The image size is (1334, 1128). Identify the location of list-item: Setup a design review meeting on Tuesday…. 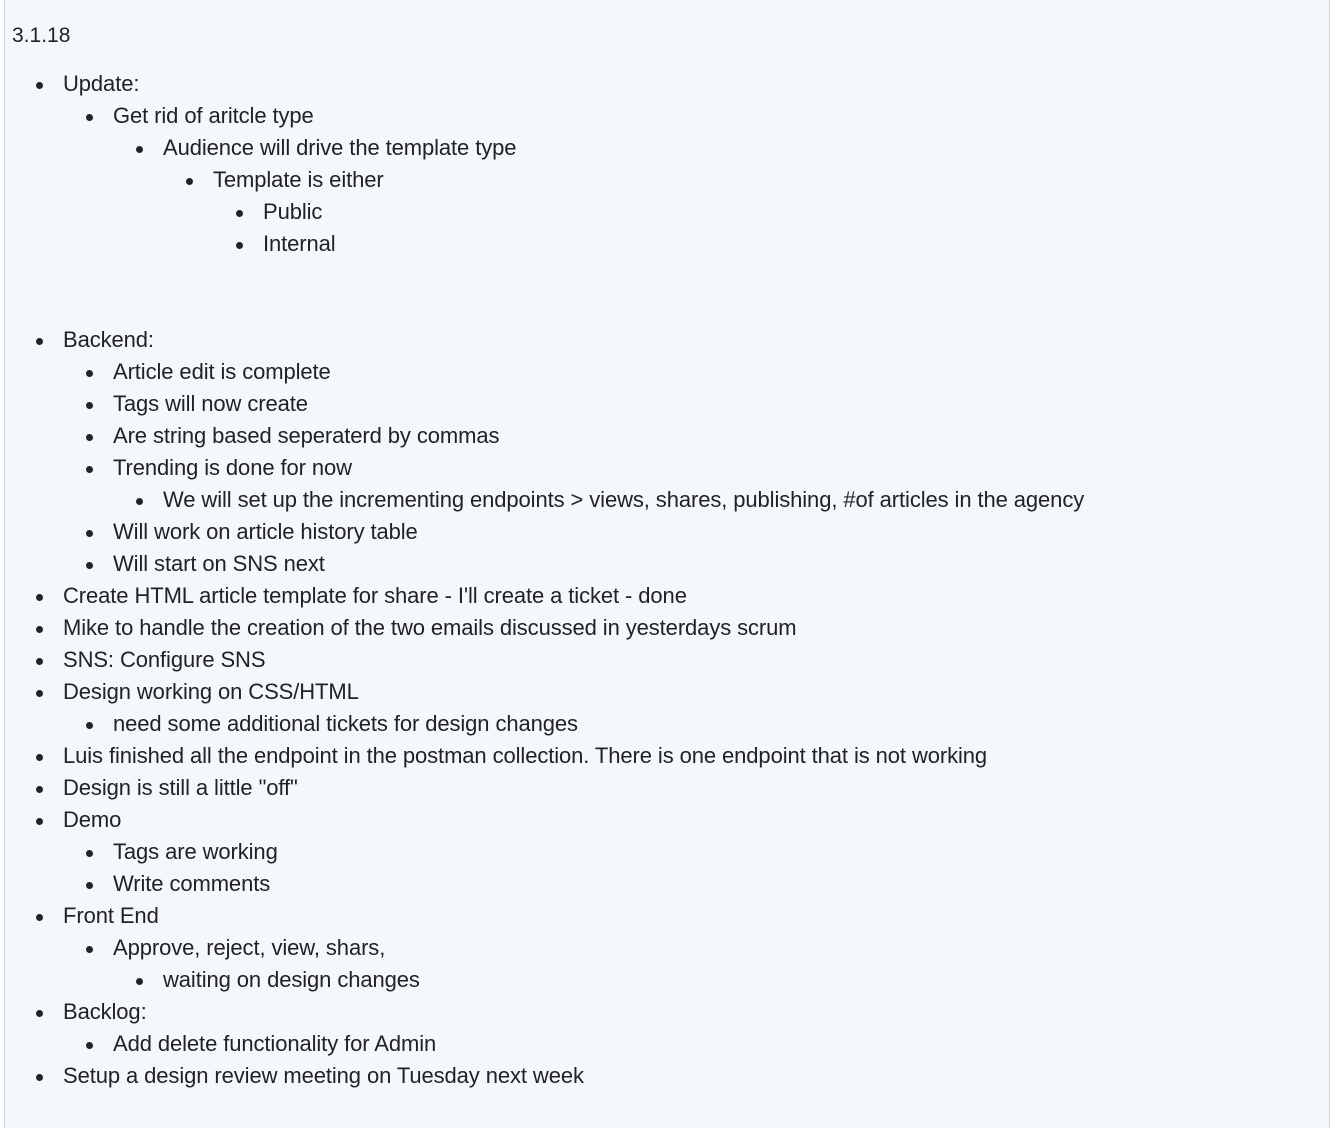
(559, 1076).